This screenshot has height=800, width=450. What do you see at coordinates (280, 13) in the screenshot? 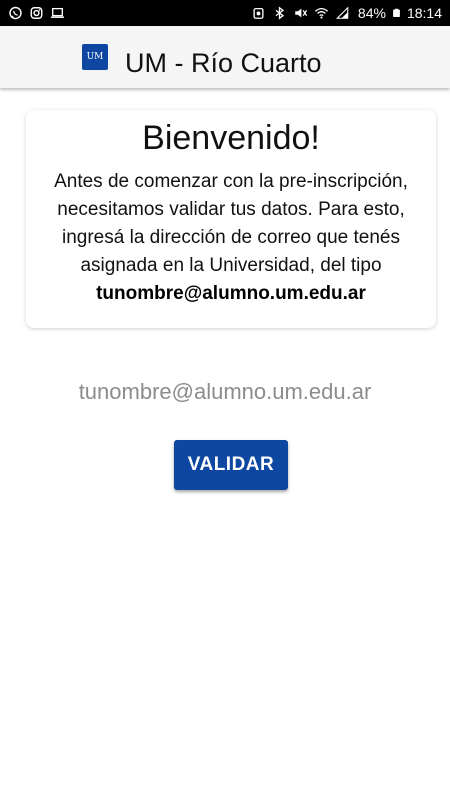
I see `bluetooth-icon` at bounding box center [280, 13].